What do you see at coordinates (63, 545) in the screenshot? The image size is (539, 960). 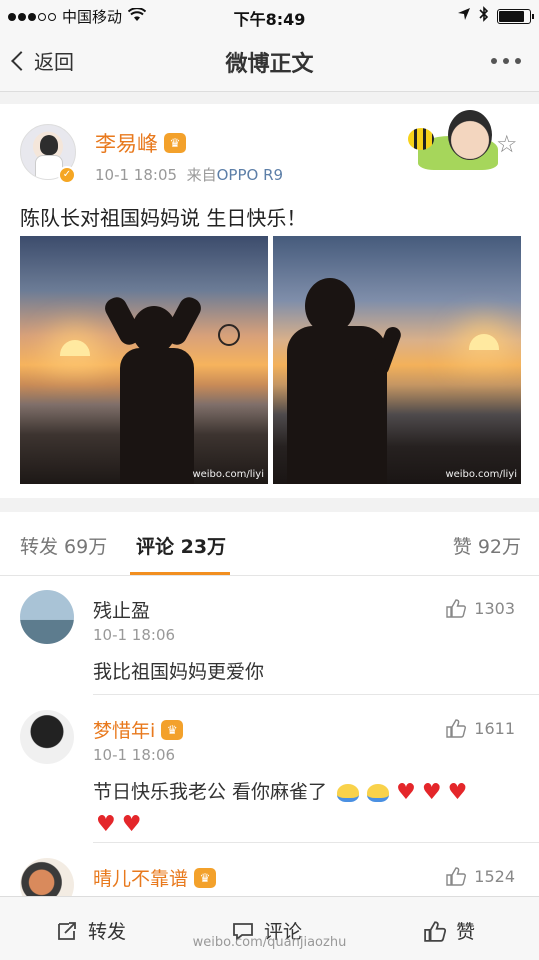 I see `tab-repost: 转发 69万` at bounding box center [63, 545].